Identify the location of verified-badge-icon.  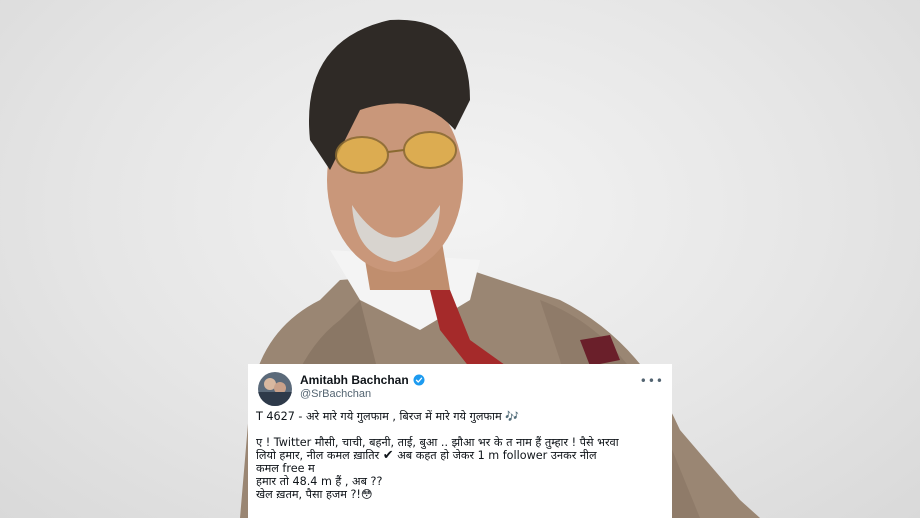
(419, 380).